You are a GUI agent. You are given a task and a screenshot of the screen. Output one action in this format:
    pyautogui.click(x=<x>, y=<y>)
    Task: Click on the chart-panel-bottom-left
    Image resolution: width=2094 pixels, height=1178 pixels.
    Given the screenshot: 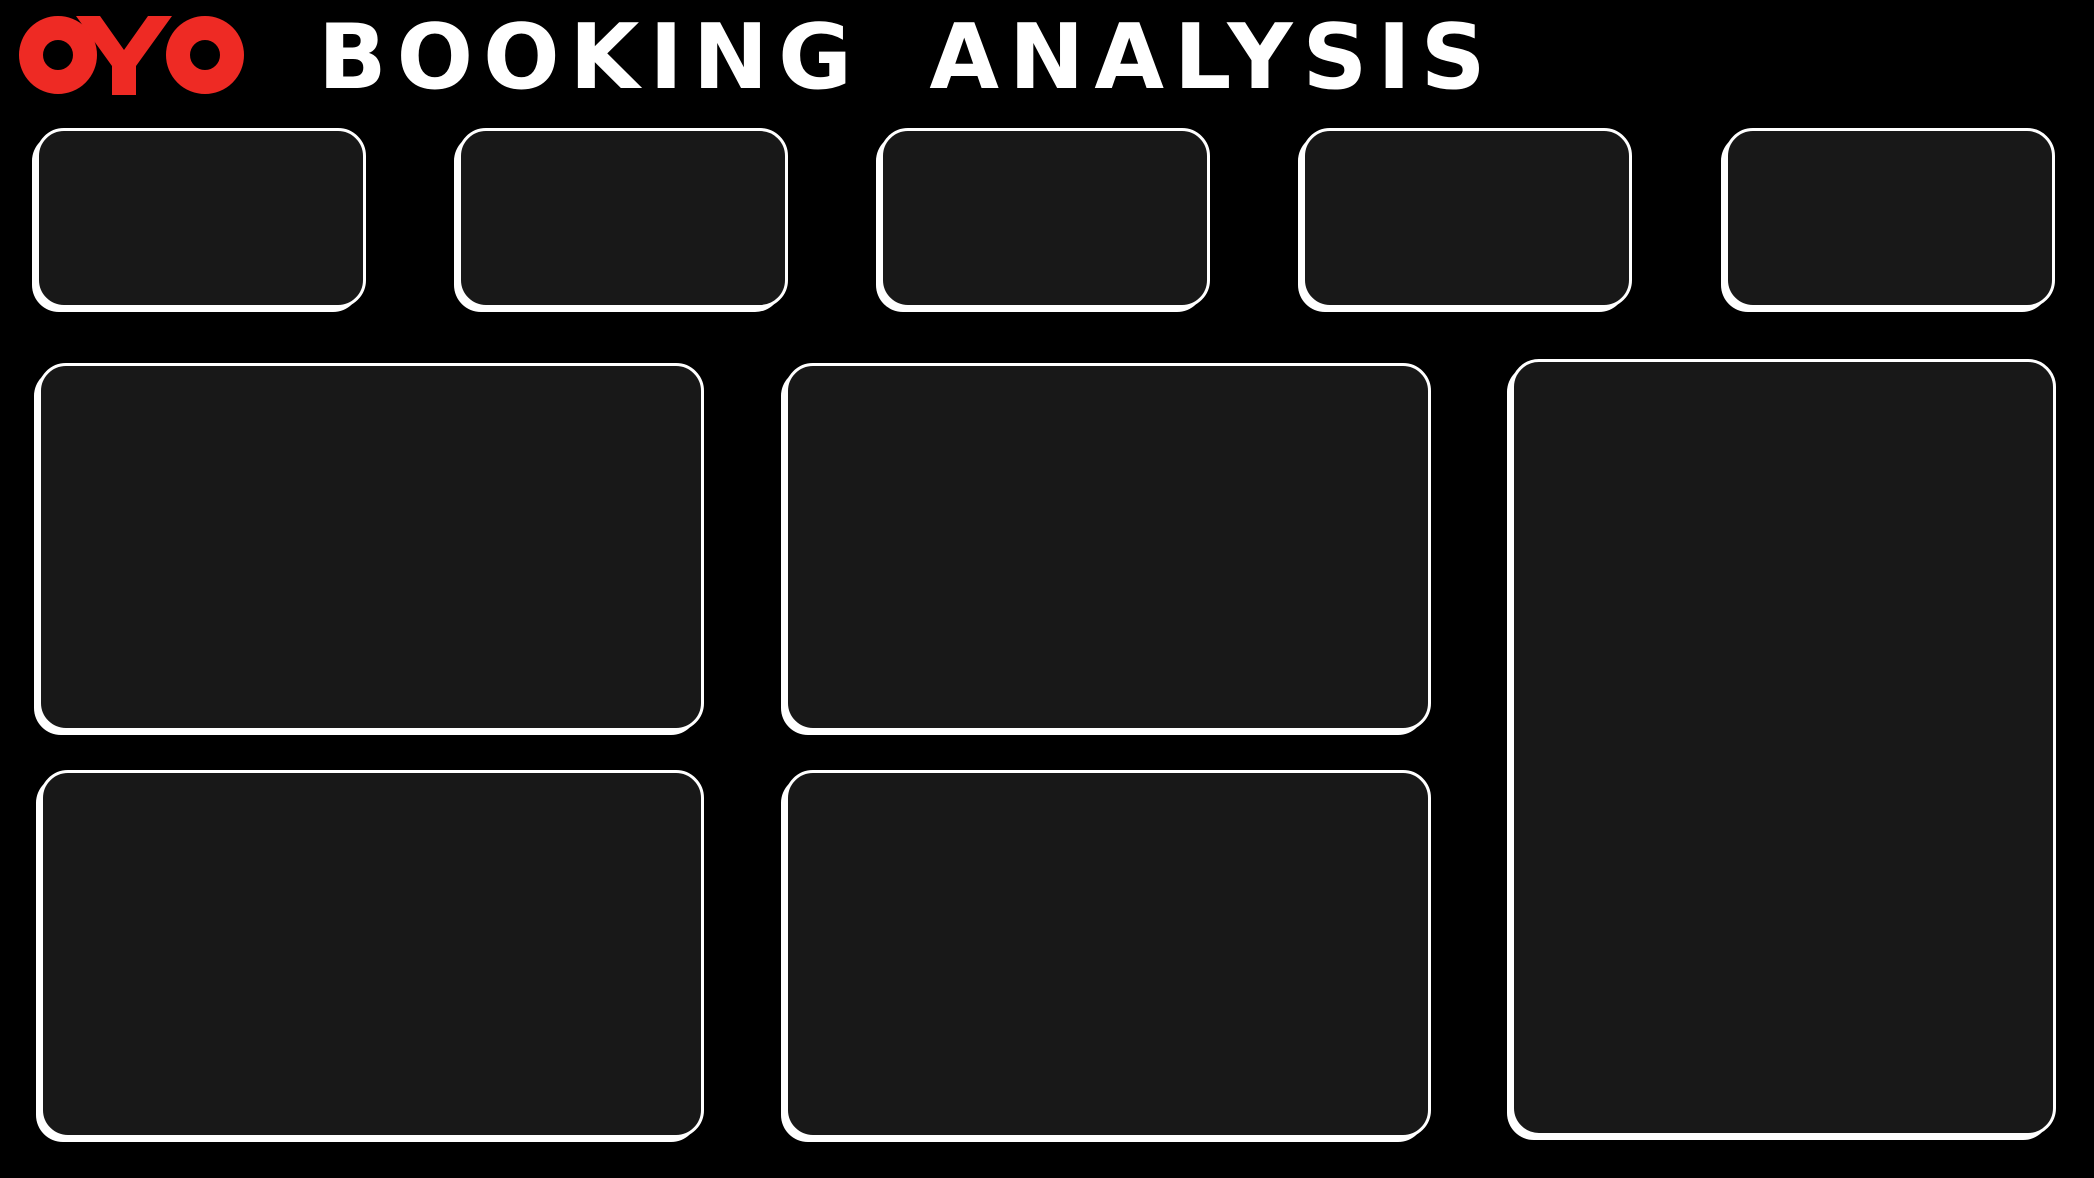 What is the action you would take?
    pyautogui.click(x=372, y=954)
    